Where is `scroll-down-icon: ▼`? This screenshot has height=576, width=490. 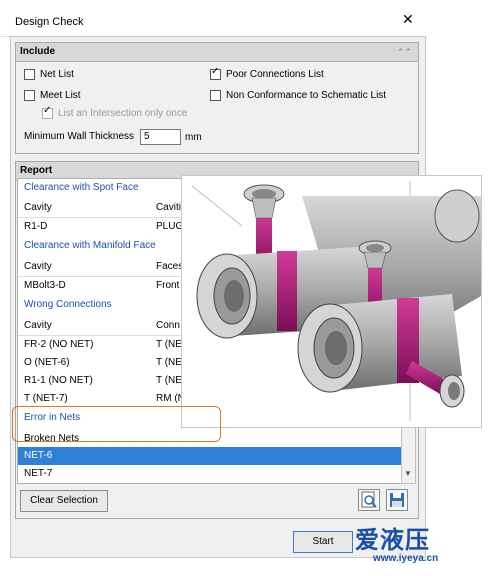 scroll-down-icon: ▼ is located at coordinates (408, 473).